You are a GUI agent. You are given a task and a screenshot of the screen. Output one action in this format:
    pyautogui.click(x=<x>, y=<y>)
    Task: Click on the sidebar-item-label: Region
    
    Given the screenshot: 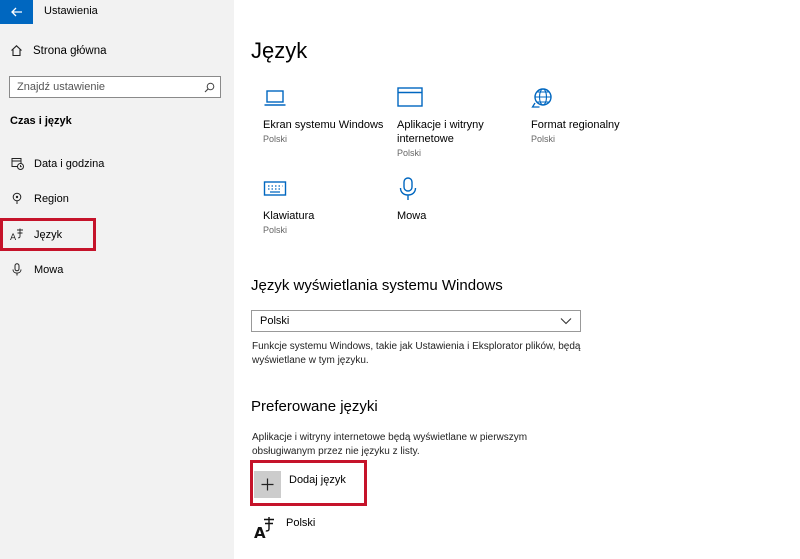 What is the action you would take?
    pyautogui.click(x=51, y=198)
    